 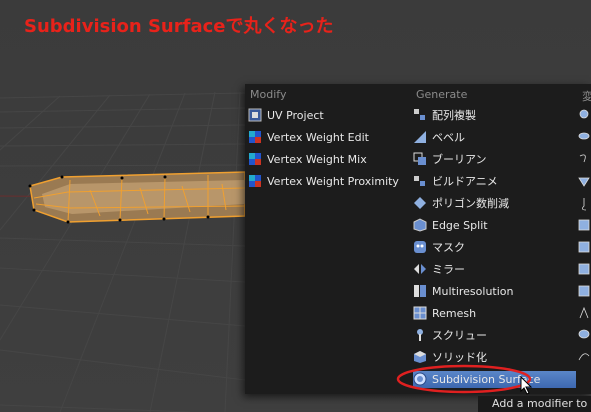 What do you see at coordinates (268, 94) in the screenshot?
I see `modify-header: Modify` at bounding box center [268, 94].